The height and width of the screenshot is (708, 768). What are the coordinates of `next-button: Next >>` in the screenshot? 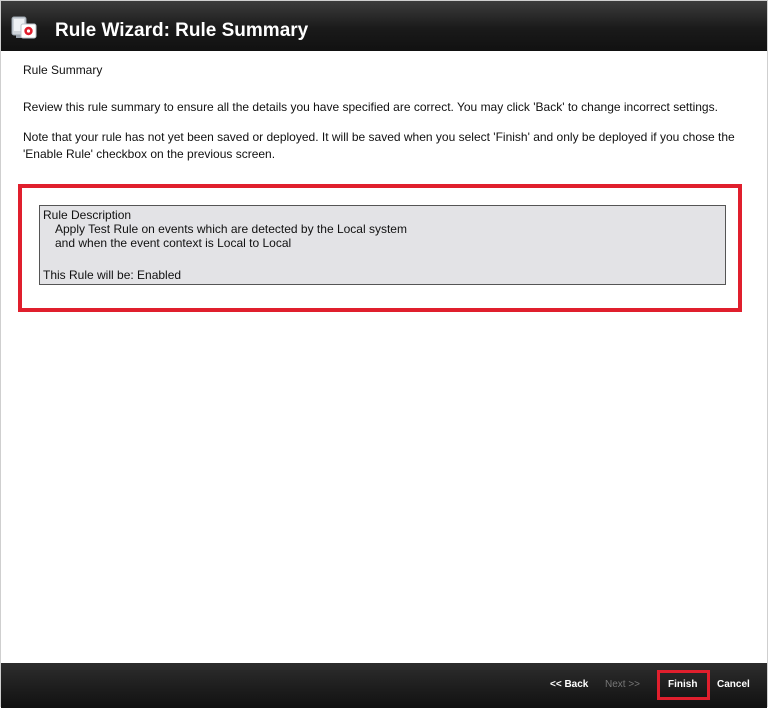 It's located at (622, 684).